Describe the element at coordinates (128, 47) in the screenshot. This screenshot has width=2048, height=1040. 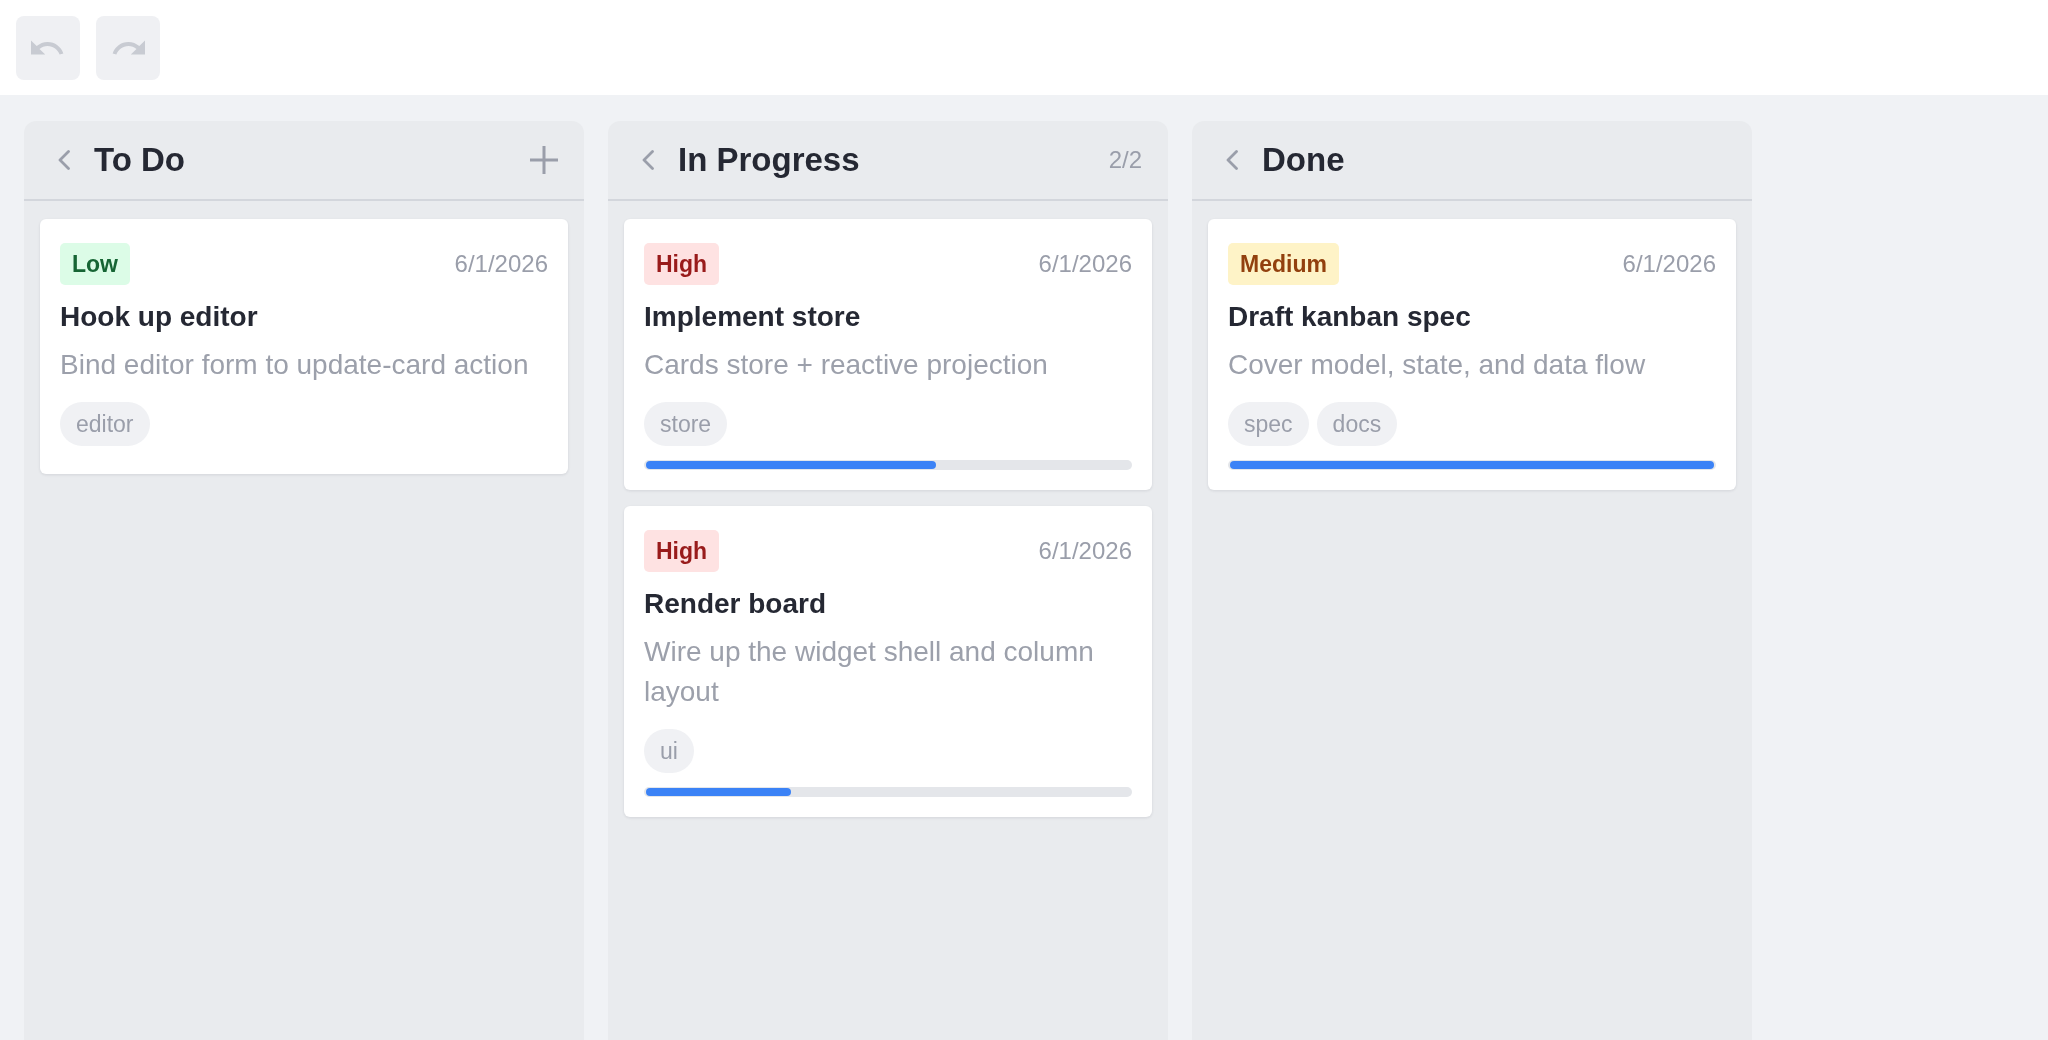
I see `redo-icon` at that location.